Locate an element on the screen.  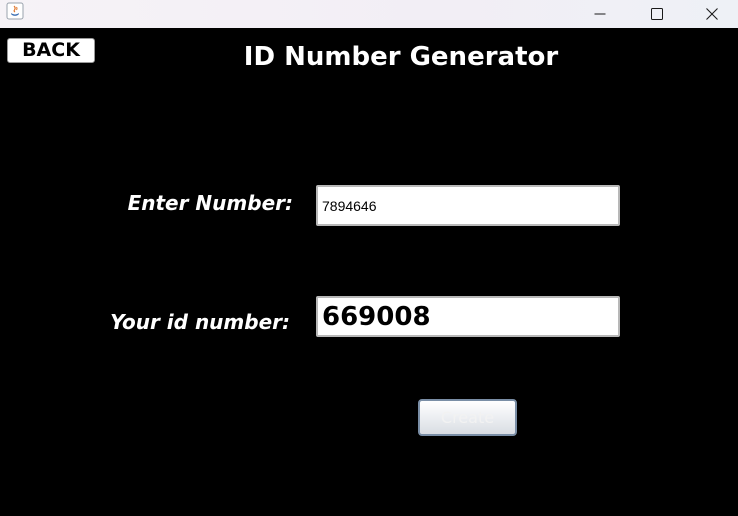
enter-number-field is located at coordinates (468, 205).